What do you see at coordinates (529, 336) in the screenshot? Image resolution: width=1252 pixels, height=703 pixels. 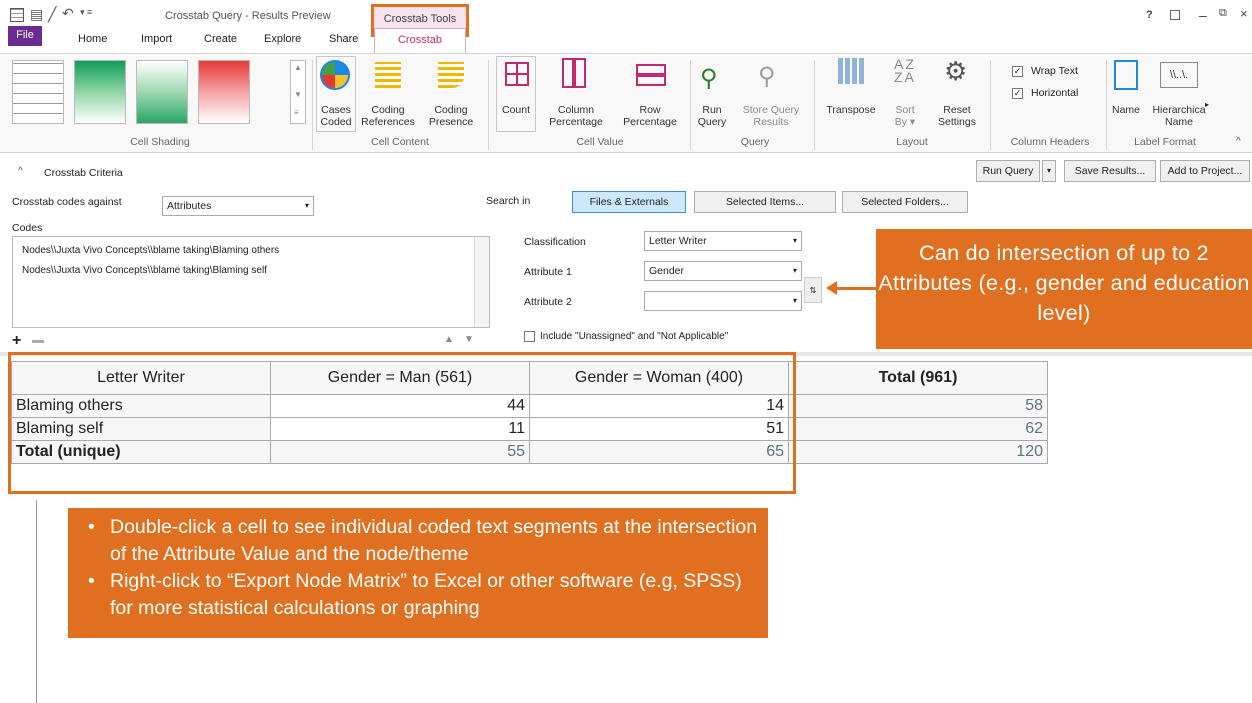 I see `include-unassigned-checkbox` at bounding box center [529, 336].